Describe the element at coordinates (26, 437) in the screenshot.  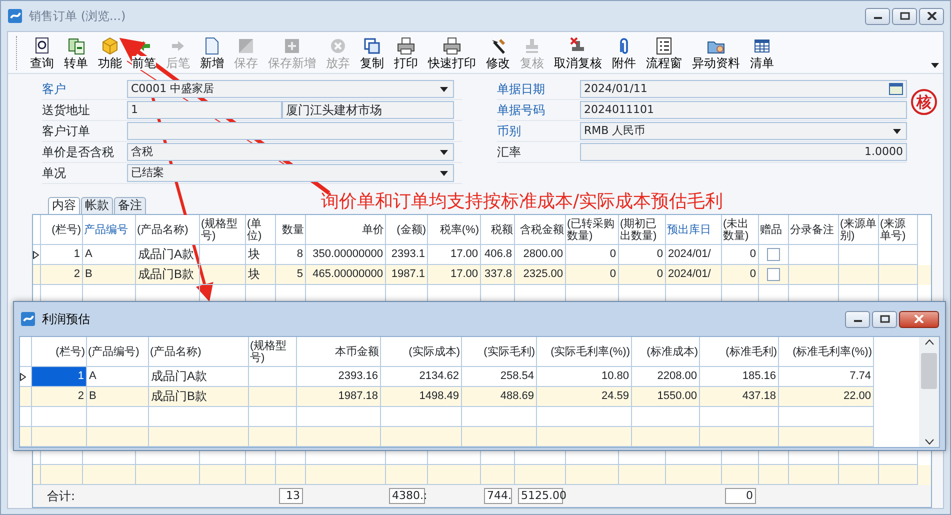
I see `row-header` at that location.